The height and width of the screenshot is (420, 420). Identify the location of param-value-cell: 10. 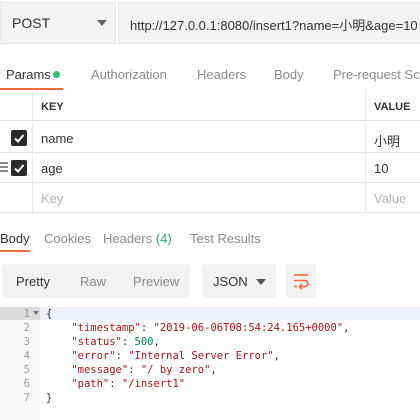
(393, 167).